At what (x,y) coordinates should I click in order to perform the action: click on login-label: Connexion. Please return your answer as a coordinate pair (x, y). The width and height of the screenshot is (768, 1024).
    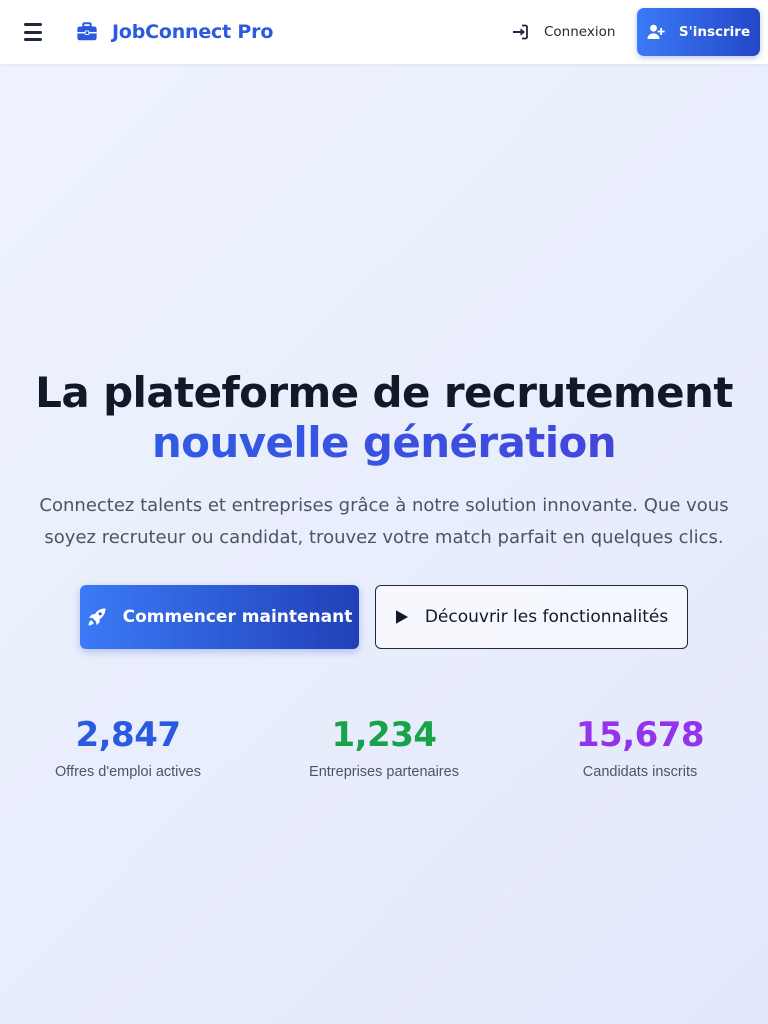
    Looking at the image, I should click on (580, 32).